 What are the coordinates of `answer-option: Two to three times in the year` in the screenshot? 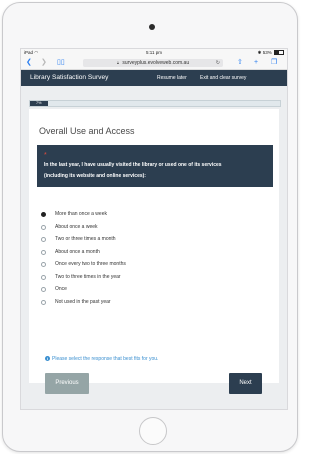 It's located at (154, 278).